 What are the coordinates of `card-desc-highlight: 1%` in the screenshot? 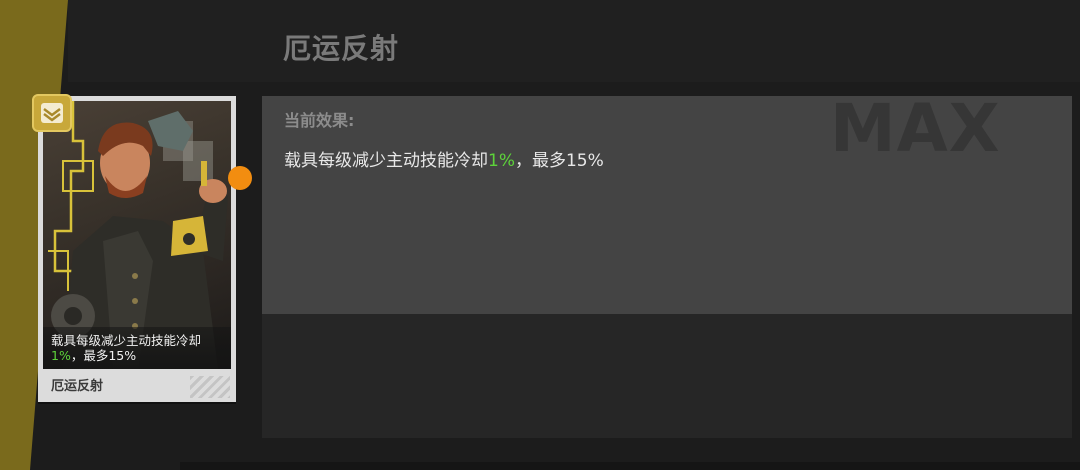 It's located at (61, 355).